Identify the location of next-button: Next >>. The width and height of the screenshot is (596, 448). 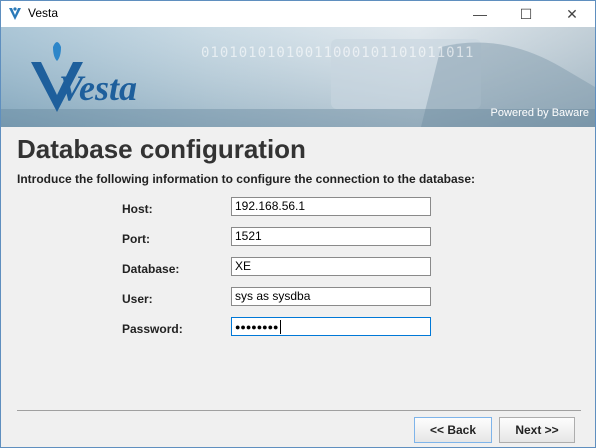
(537, 430).